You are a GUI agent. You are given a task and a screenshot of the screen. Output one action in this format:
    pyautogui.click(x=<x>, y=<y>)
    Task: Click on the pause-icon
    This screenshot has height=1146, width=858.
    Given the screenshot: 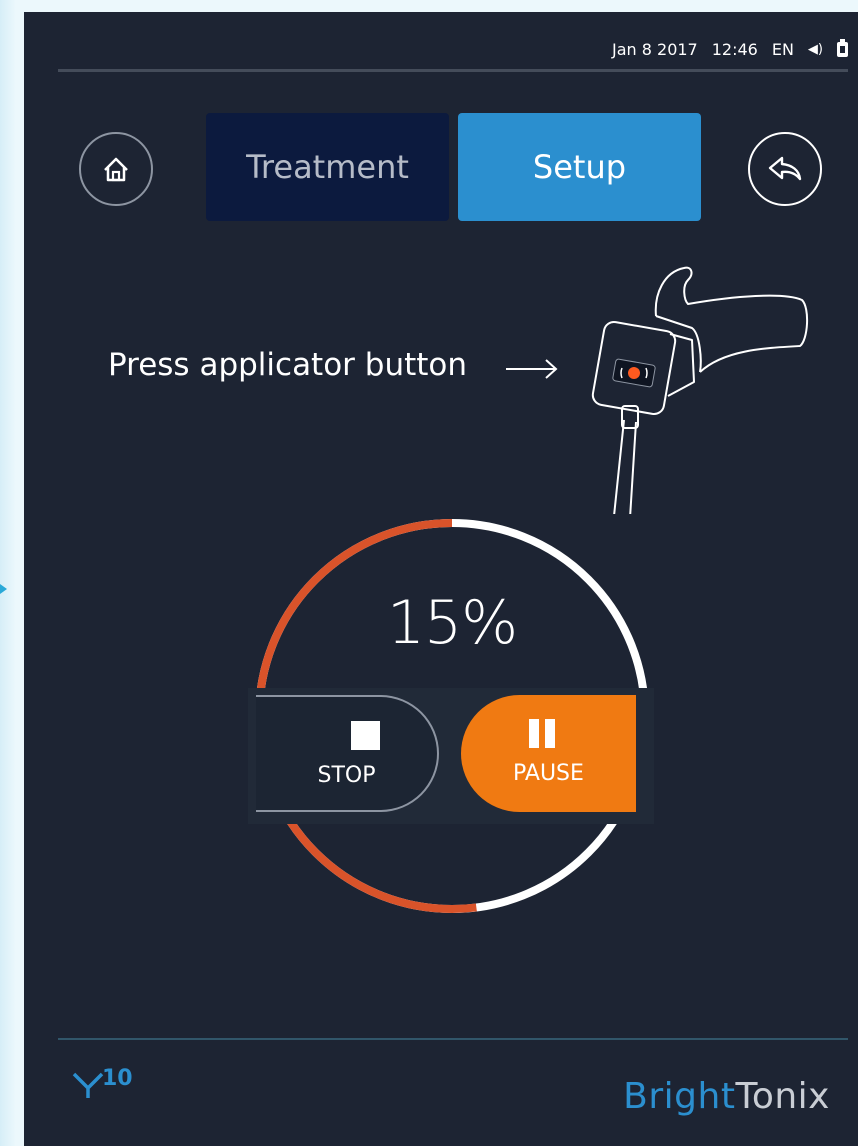 What is the action you would take?
    pyautogui.click(x=542, y=733)
    